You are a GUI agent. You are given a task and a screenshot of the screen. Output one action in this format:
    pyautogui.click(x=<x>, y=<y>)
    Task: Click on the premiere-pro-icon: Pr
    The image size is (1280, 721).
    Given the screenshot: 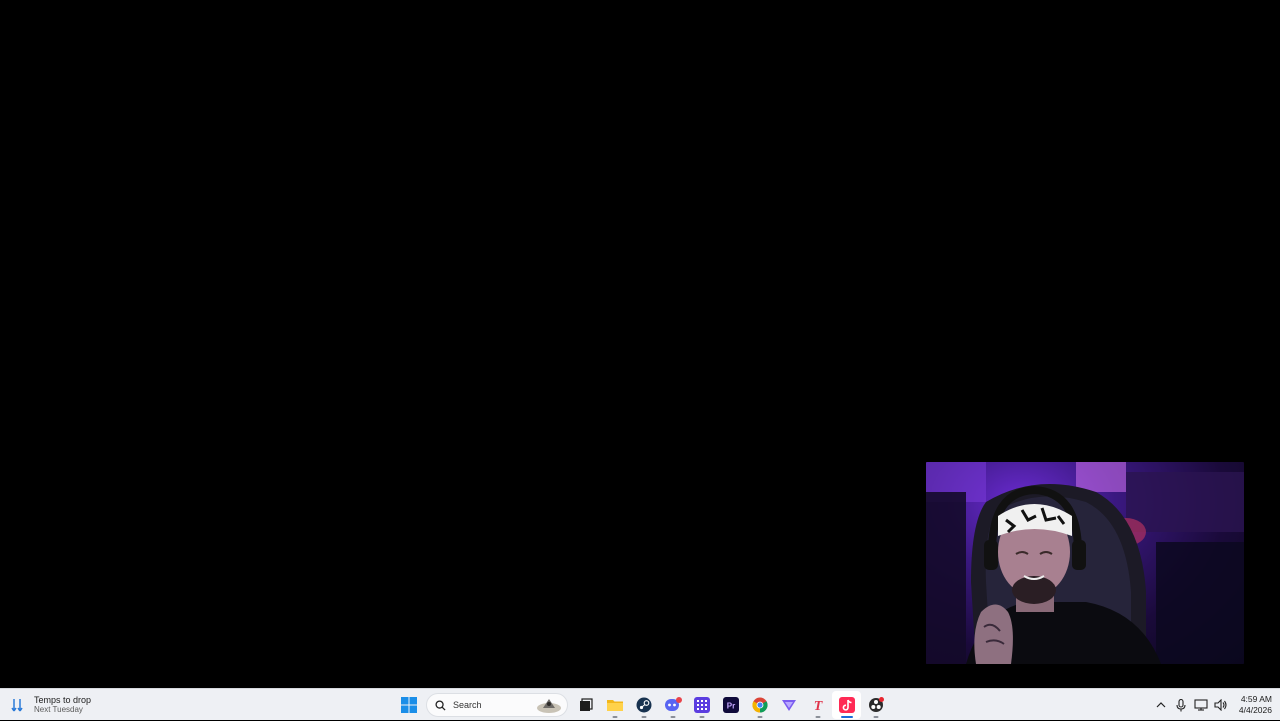 What is the action you would take?
    pyautogui.click(x=730, y=705)
    